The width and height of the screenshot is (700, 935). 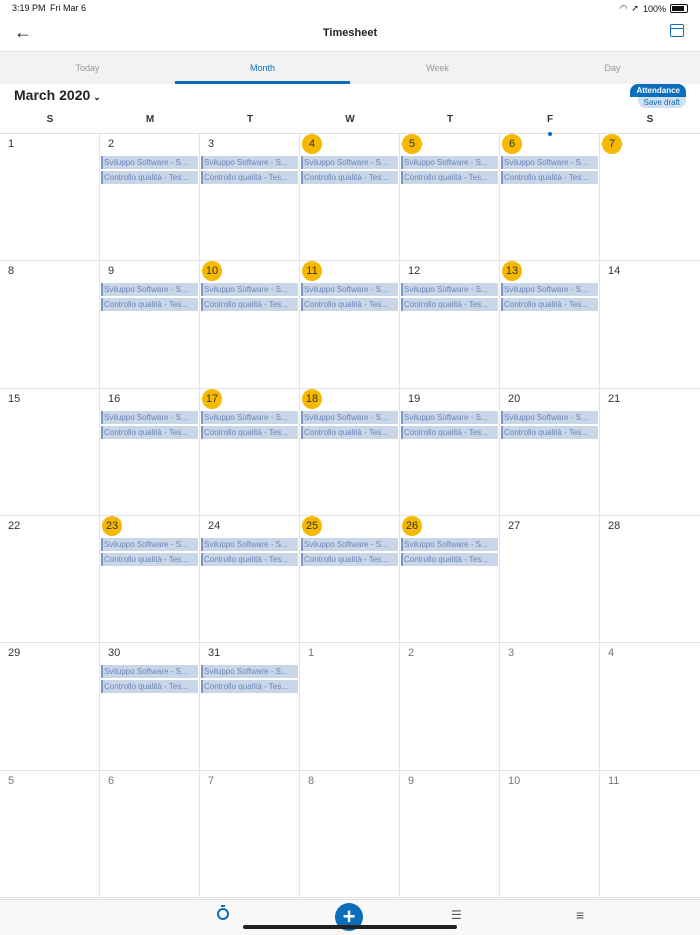 I want to click on calendar-day-cell: 4, so click(x=650, y=706).